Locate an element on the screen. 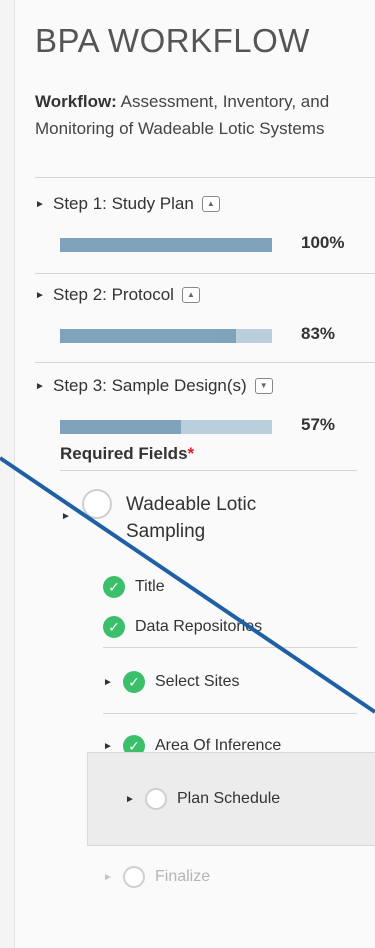  expand-toggle-icon: ▼ is located at coordinates (263, 386).